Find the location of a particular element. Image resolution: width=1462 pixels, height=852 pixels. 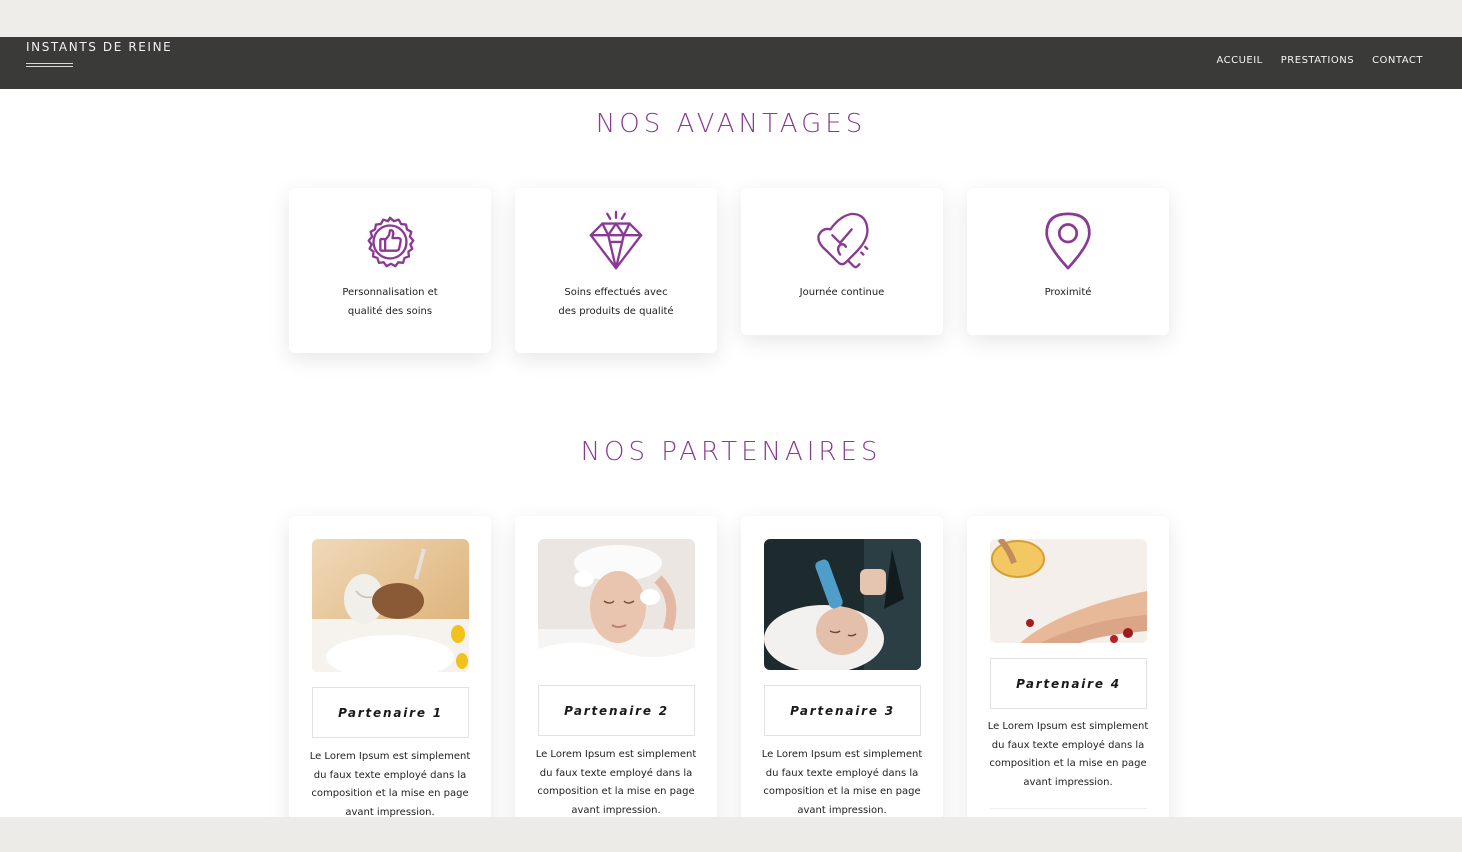

main-nav: ACCUEIL PRESTATIONS CONTACT is located at coordinates (1319, 60).